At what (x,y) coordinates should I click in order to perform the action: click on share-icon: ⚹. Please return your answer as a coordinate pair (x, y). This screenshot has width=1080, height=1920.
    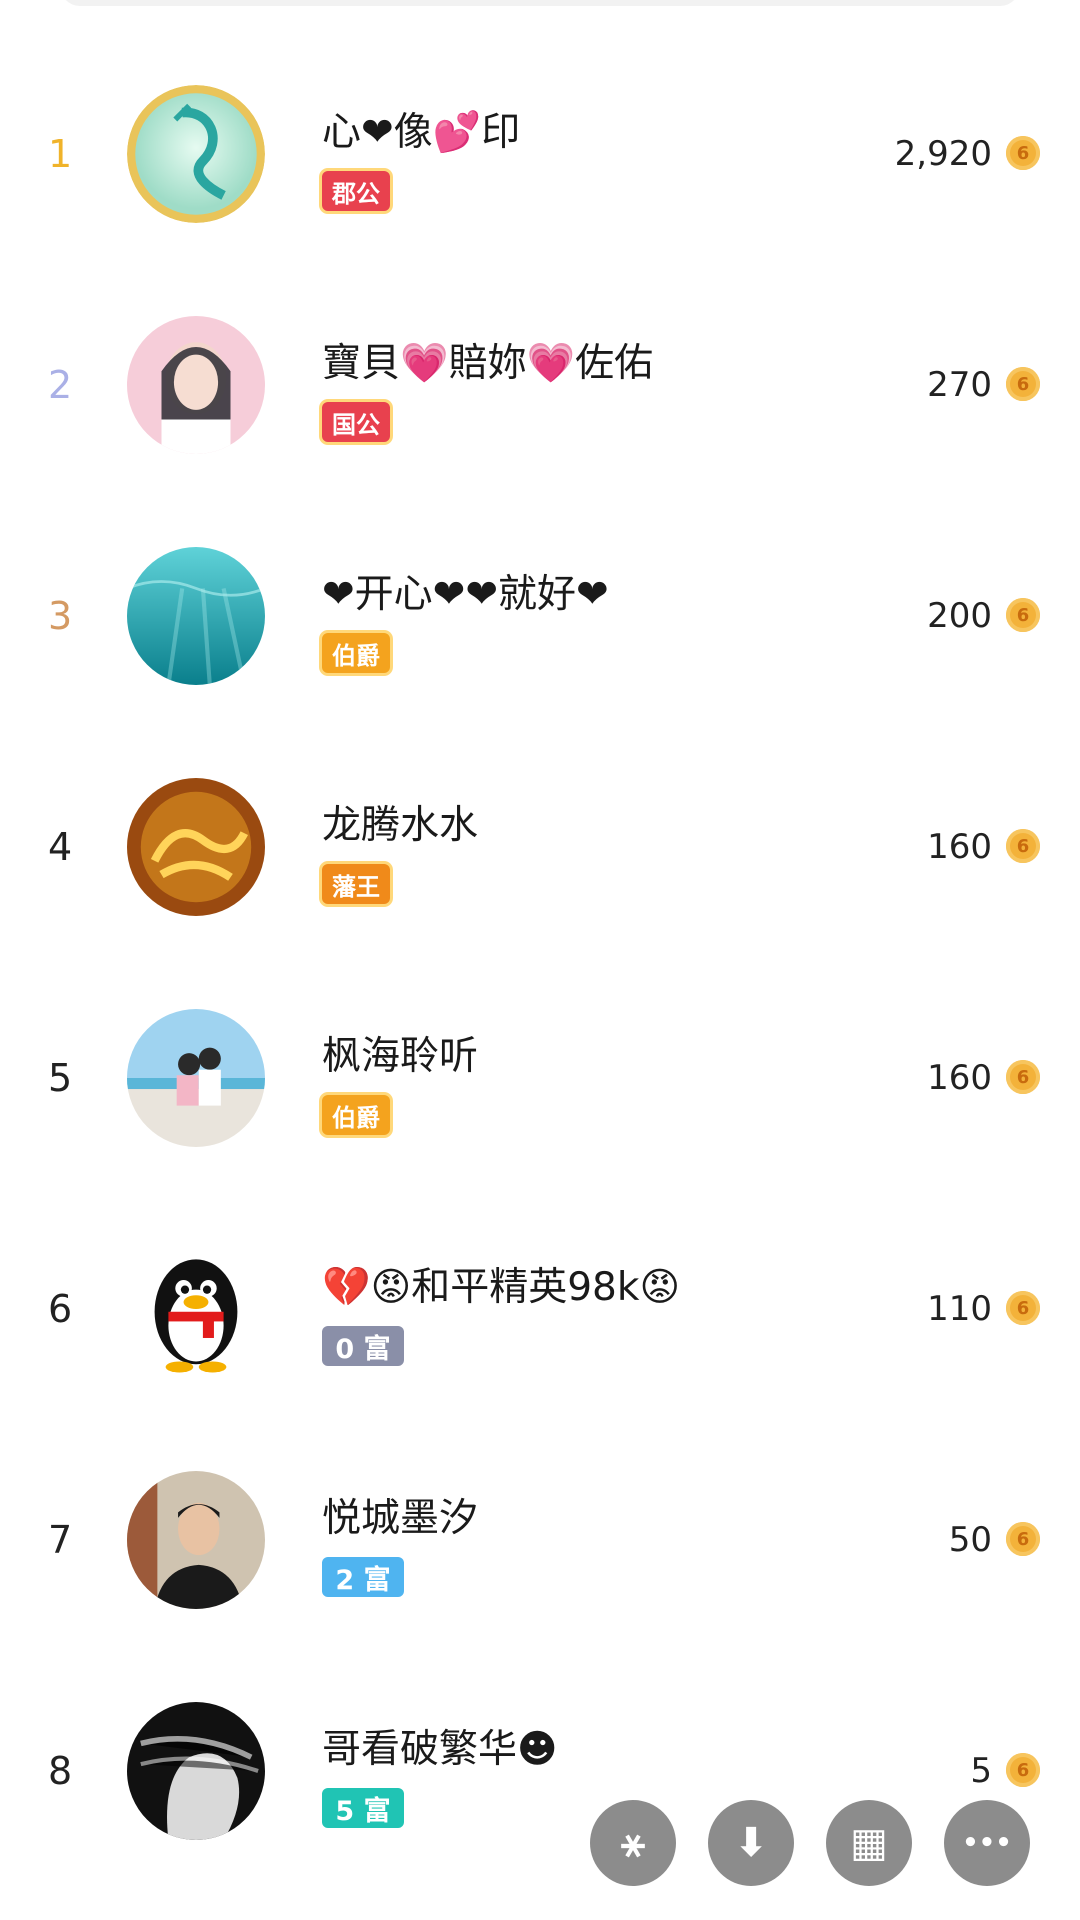
    Looking at the image, I should click on (633, 1843).